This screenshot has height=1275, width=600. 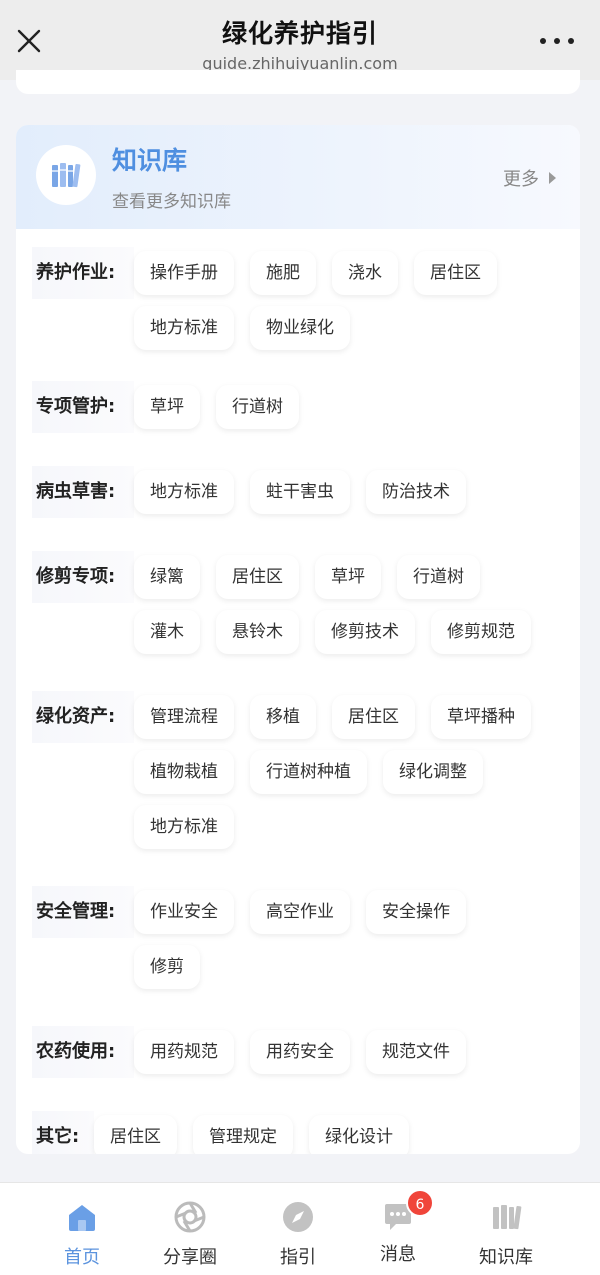 I want to click on kb-subtitle: 查看更多知识库, so click(x=171, y=199).